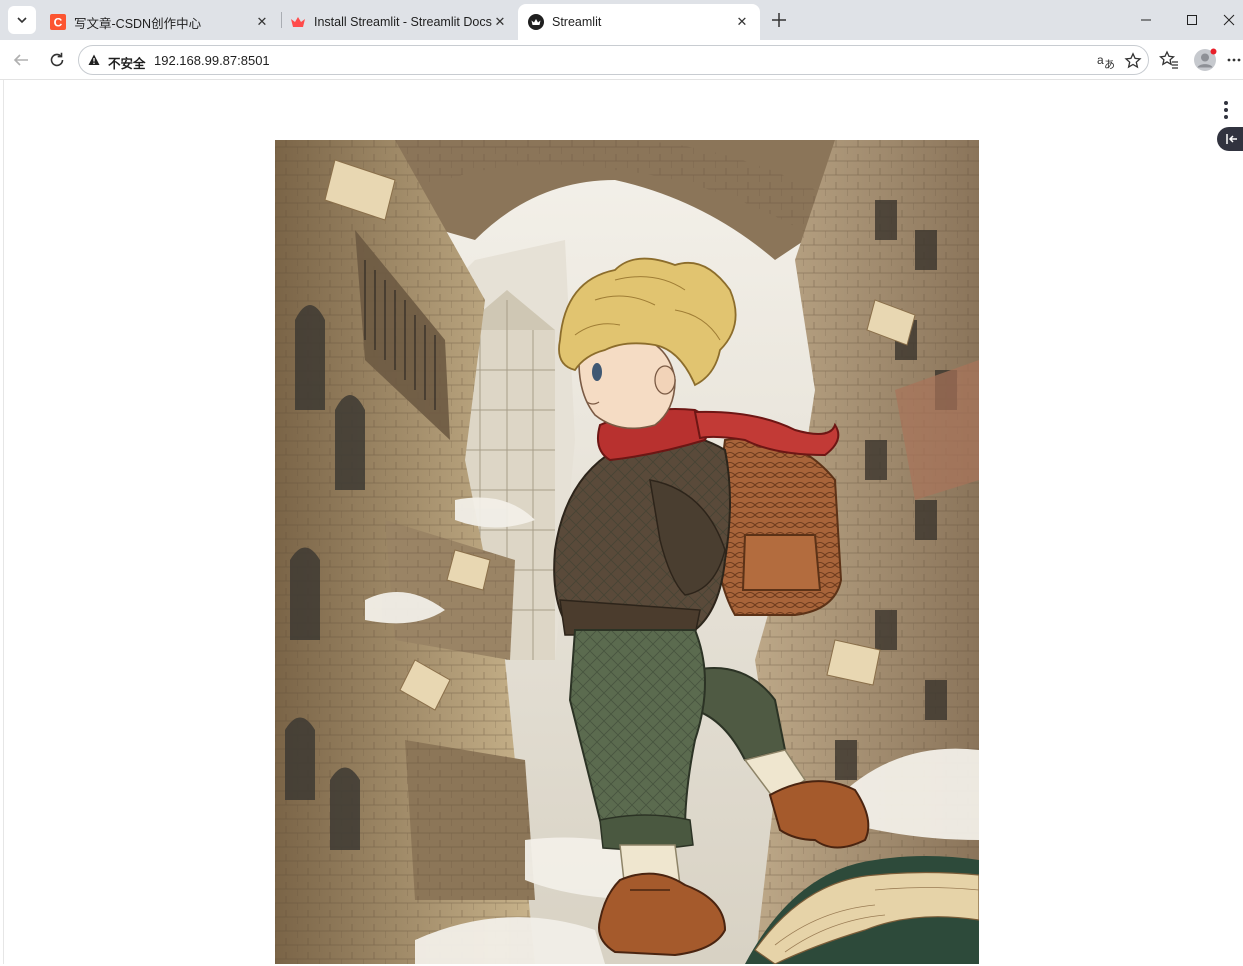 Image resolution: width=1243 pixels, height=966 pixels. I want to click on plus-icon, so click(779, 20).